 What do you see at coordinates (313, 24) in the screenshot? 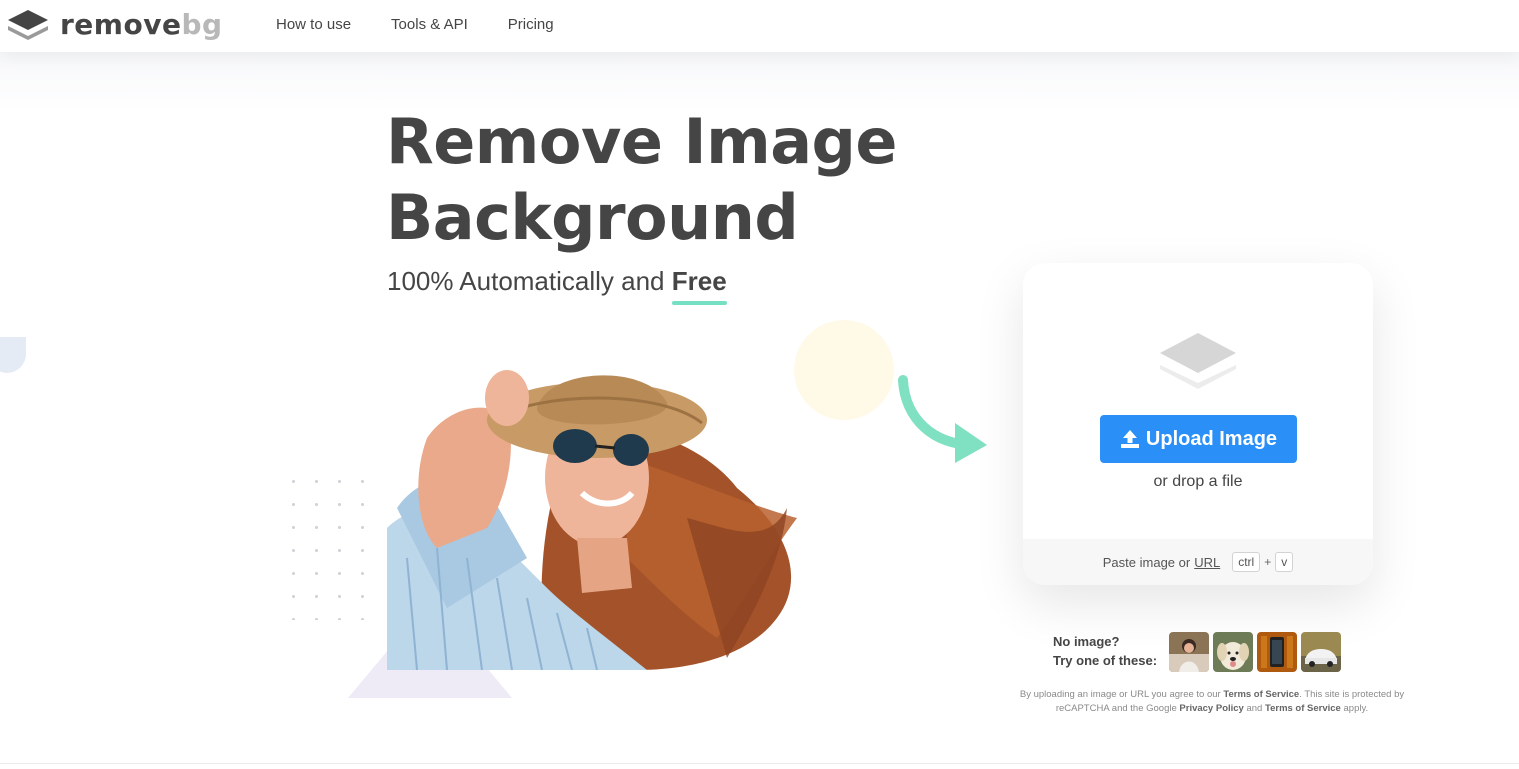
I see `nav-how-to-use: How to use` at bounding box center [313, 24].